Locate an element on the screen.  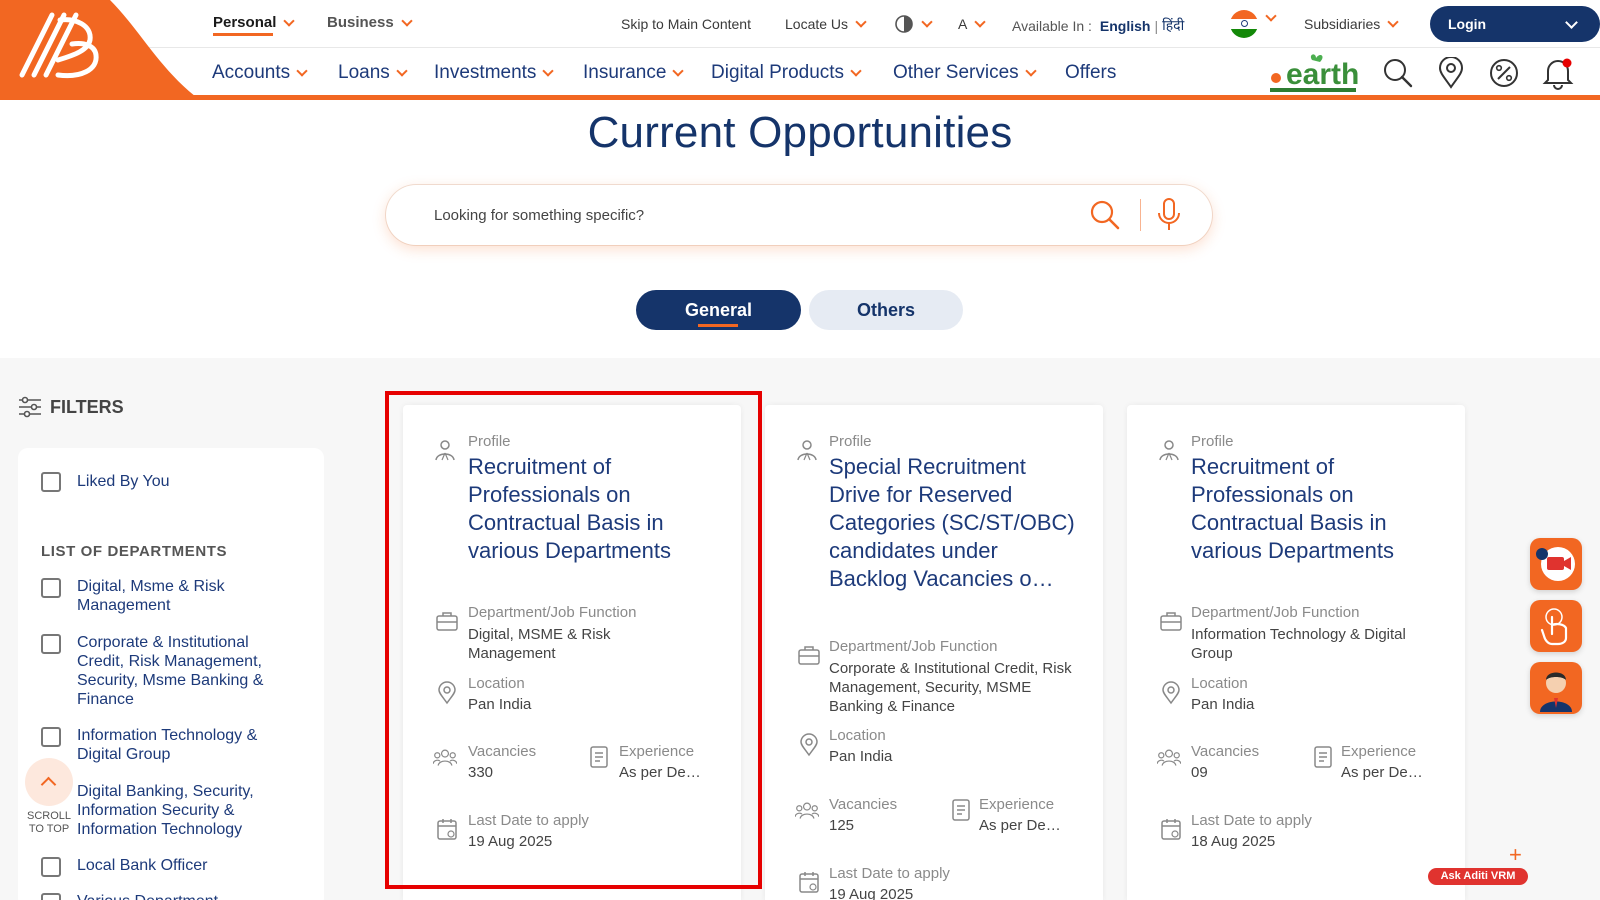
selection-highlight-box is located at coordinates (573, 640).